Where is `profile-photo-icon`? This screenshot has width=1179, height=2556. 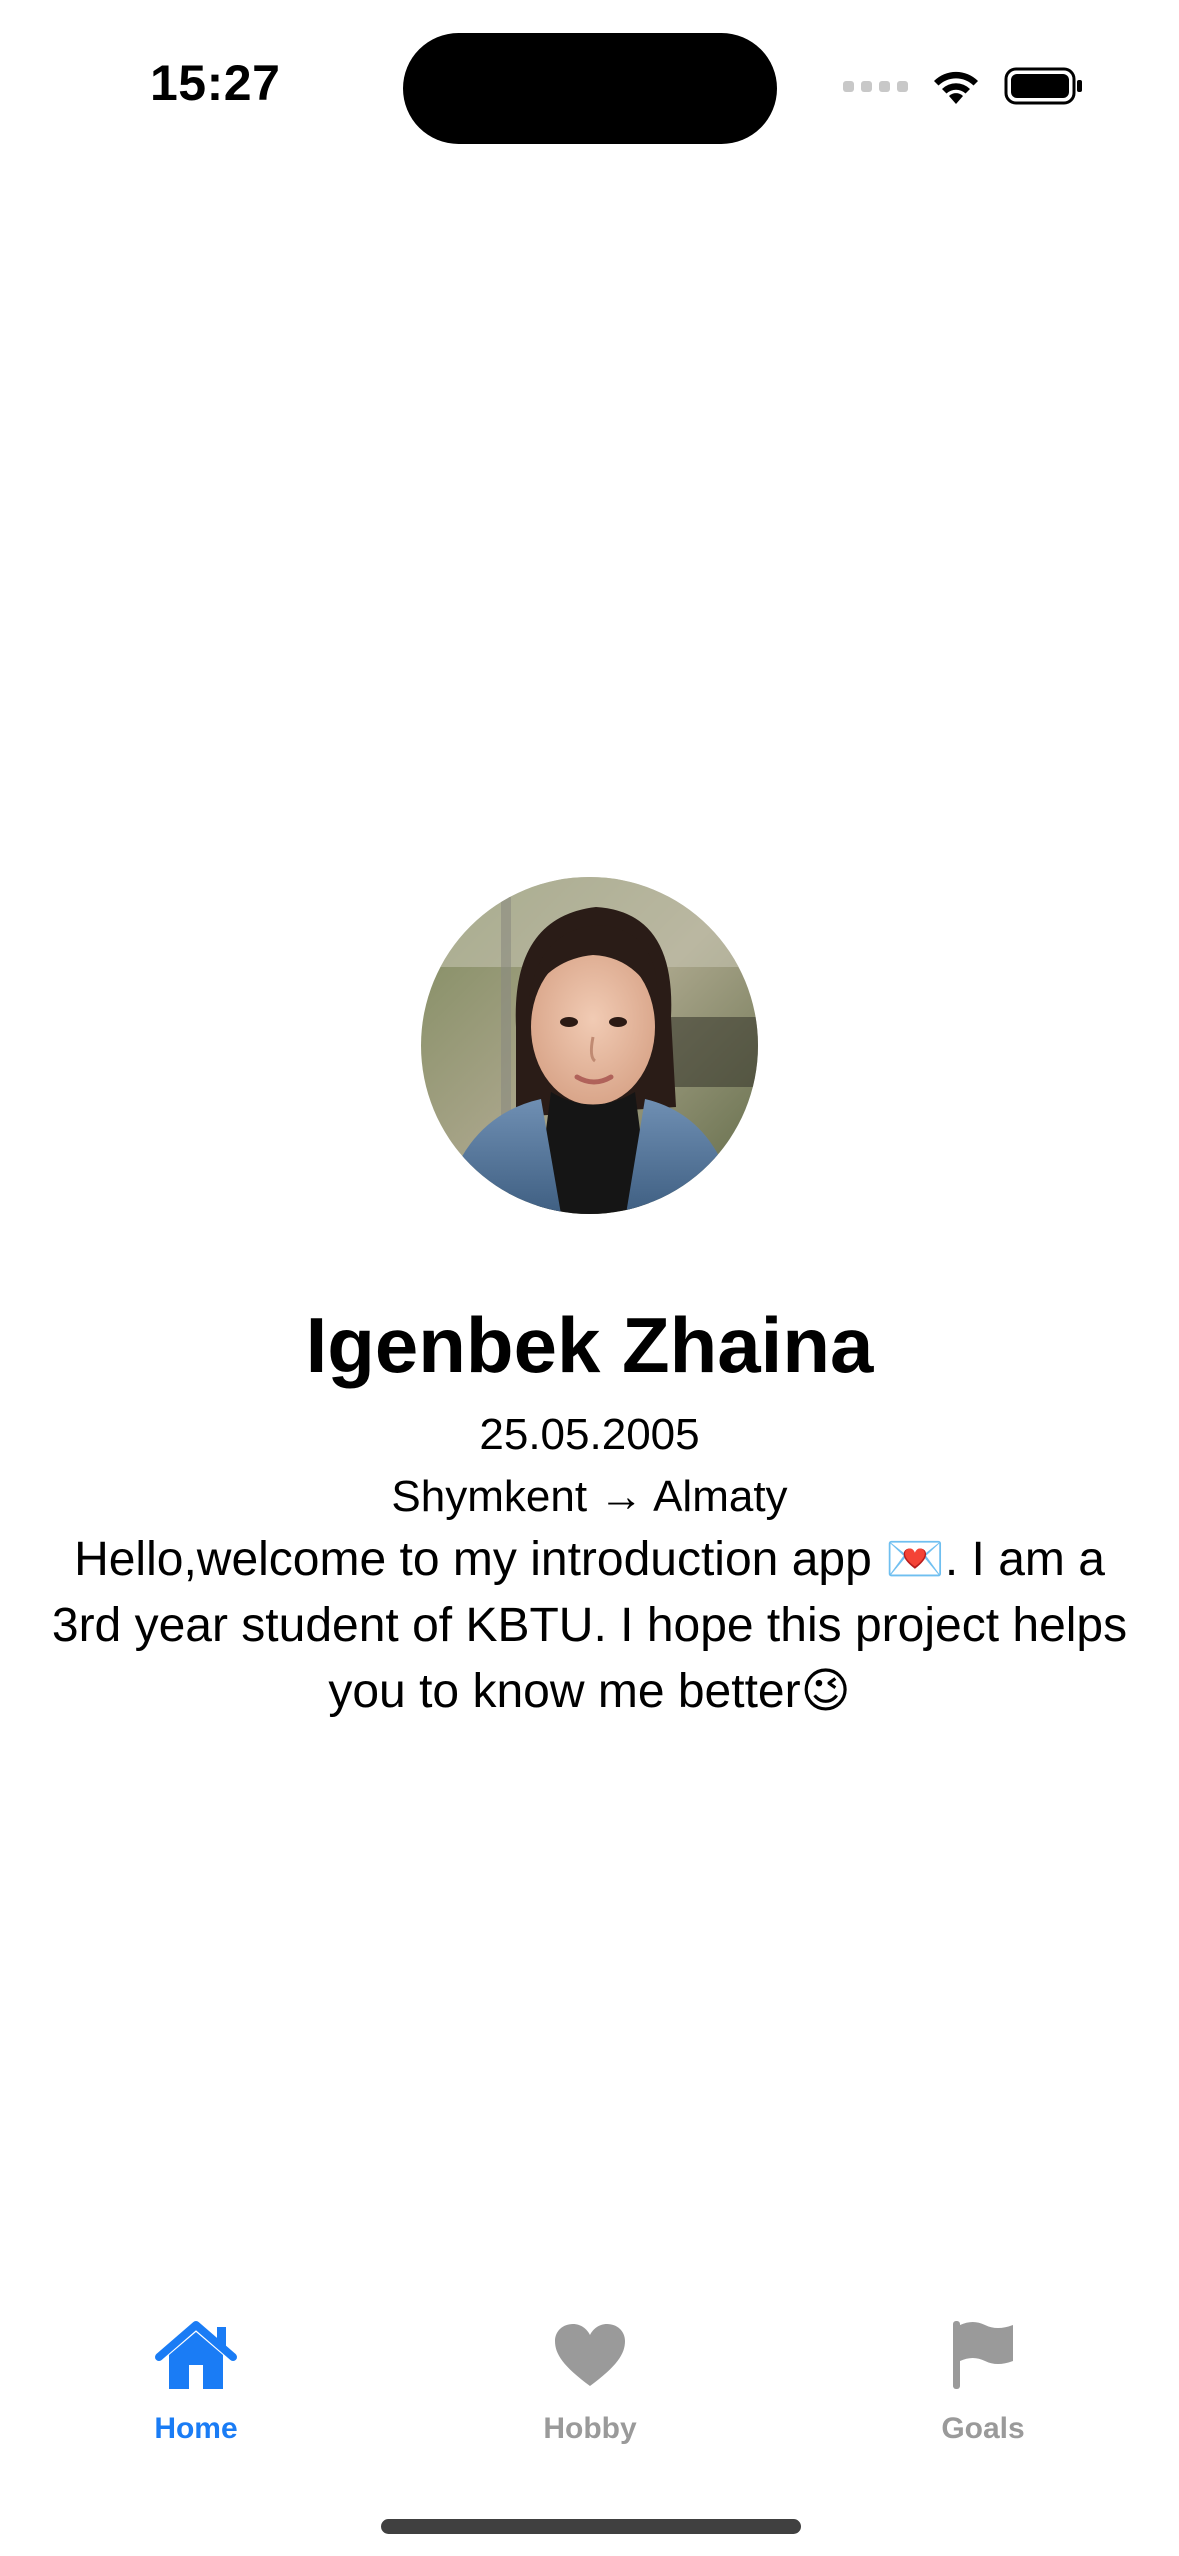 profile-photo-icon is located at coordinates (589, 1045).